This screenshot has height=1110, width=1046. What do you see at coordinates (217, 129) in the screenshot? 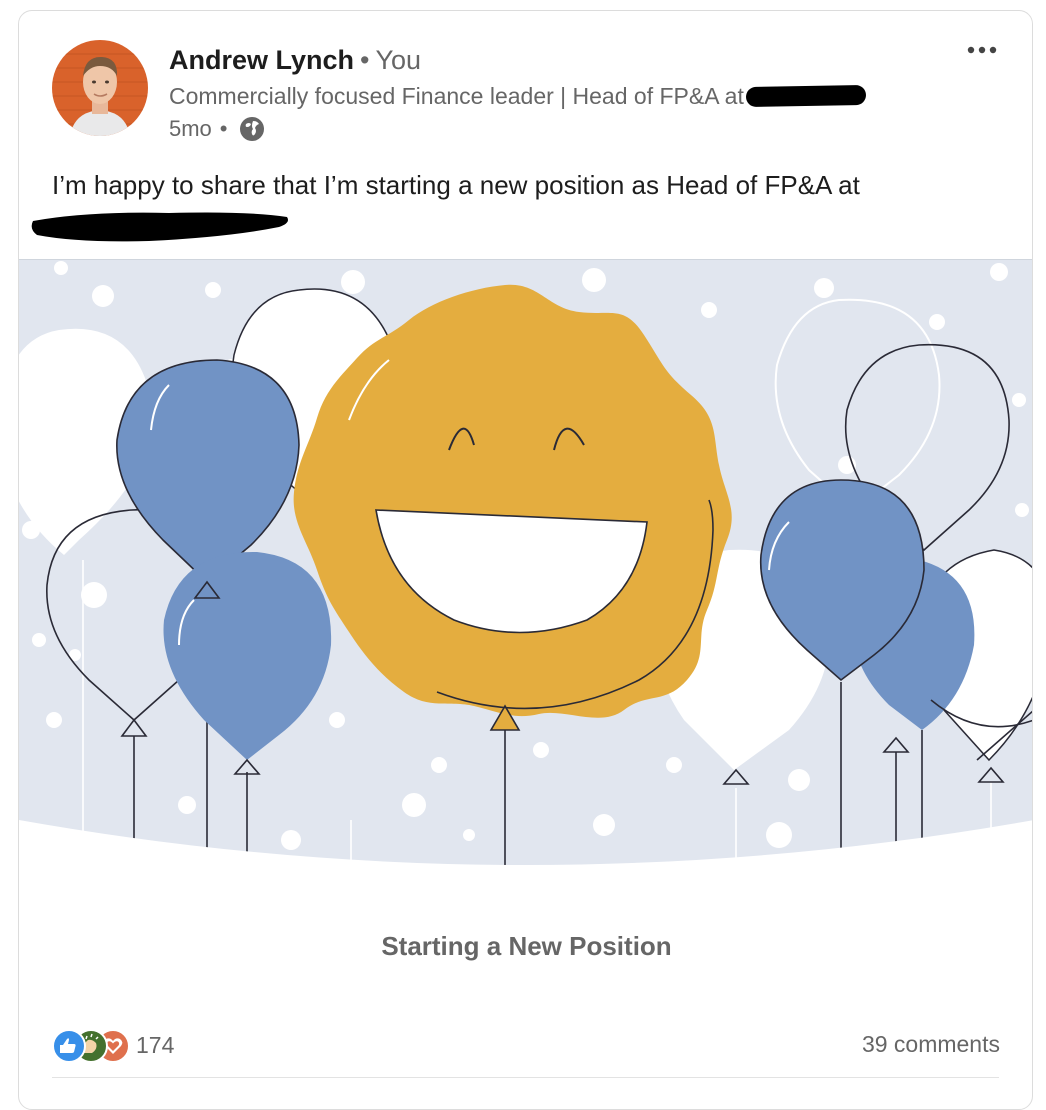
I see `post-meta: 5mo •` at bounding box center [217, 129].